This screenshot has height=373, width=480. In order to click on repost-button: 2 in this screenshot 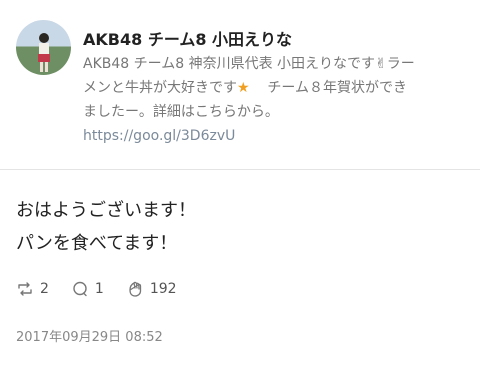, I will do `click(32, 289)`.